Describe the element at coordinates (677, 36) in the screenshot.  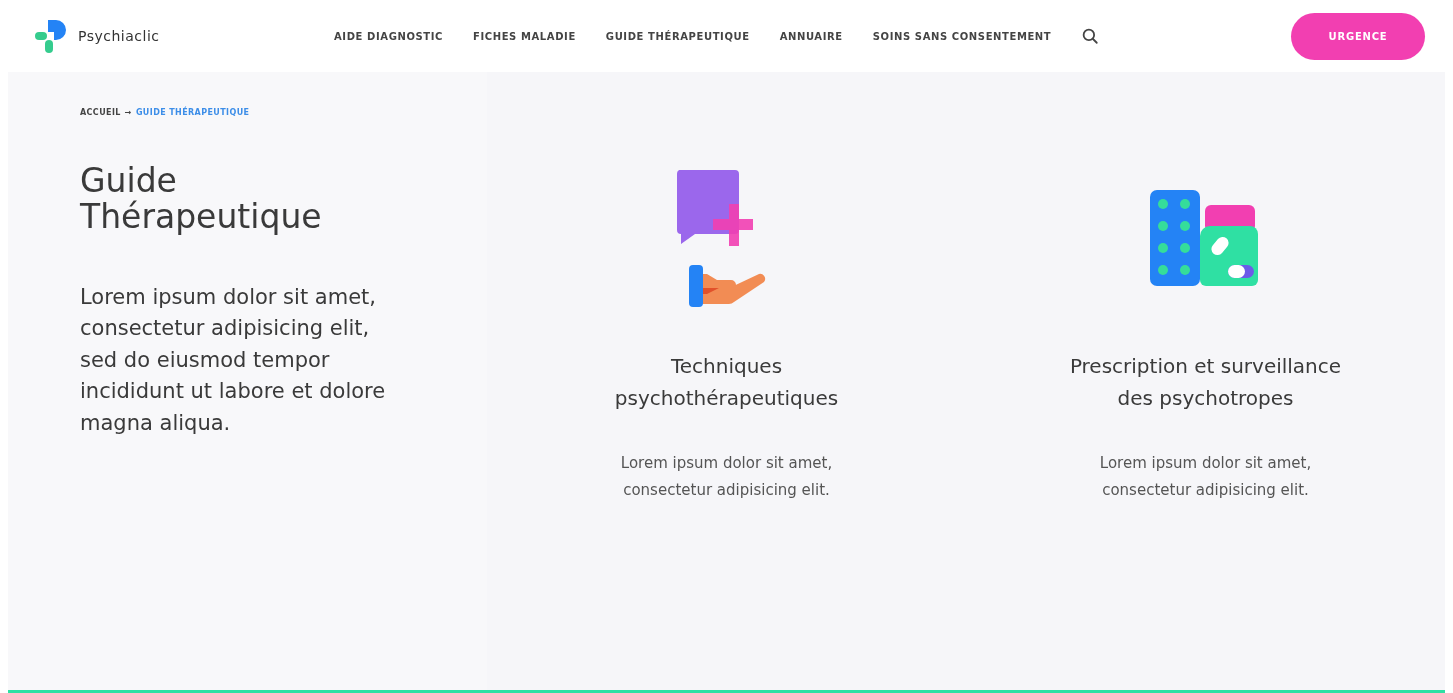
I see `nav-link: GUIDE THÉRAPEUTIQUE` at that location.